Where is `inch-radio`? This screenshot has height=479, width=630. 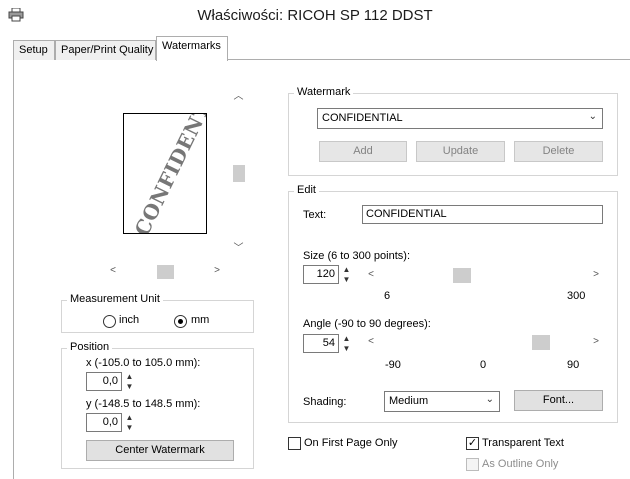
inch-radio is located at coordinates (109, 321).